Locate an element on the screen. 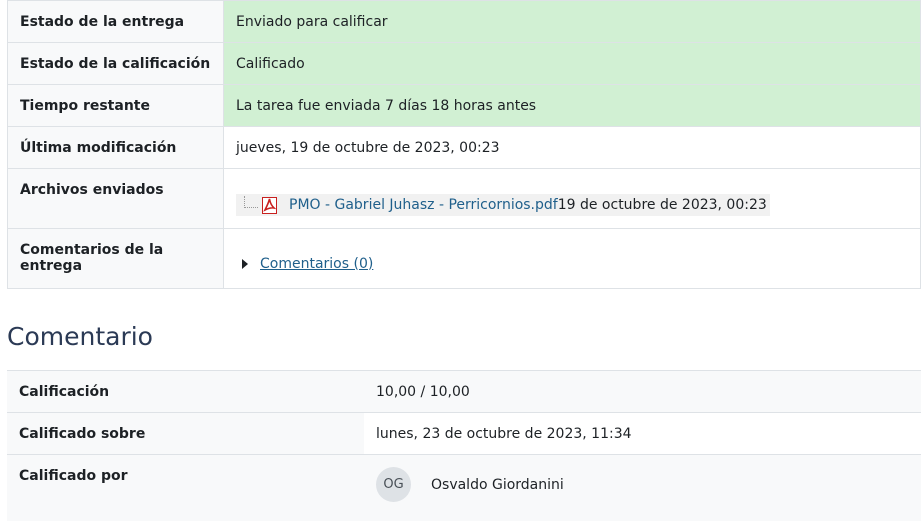 The image size is (921, 527). submission-status-value: Enviado para calificar is located at coordinates (572, 21).